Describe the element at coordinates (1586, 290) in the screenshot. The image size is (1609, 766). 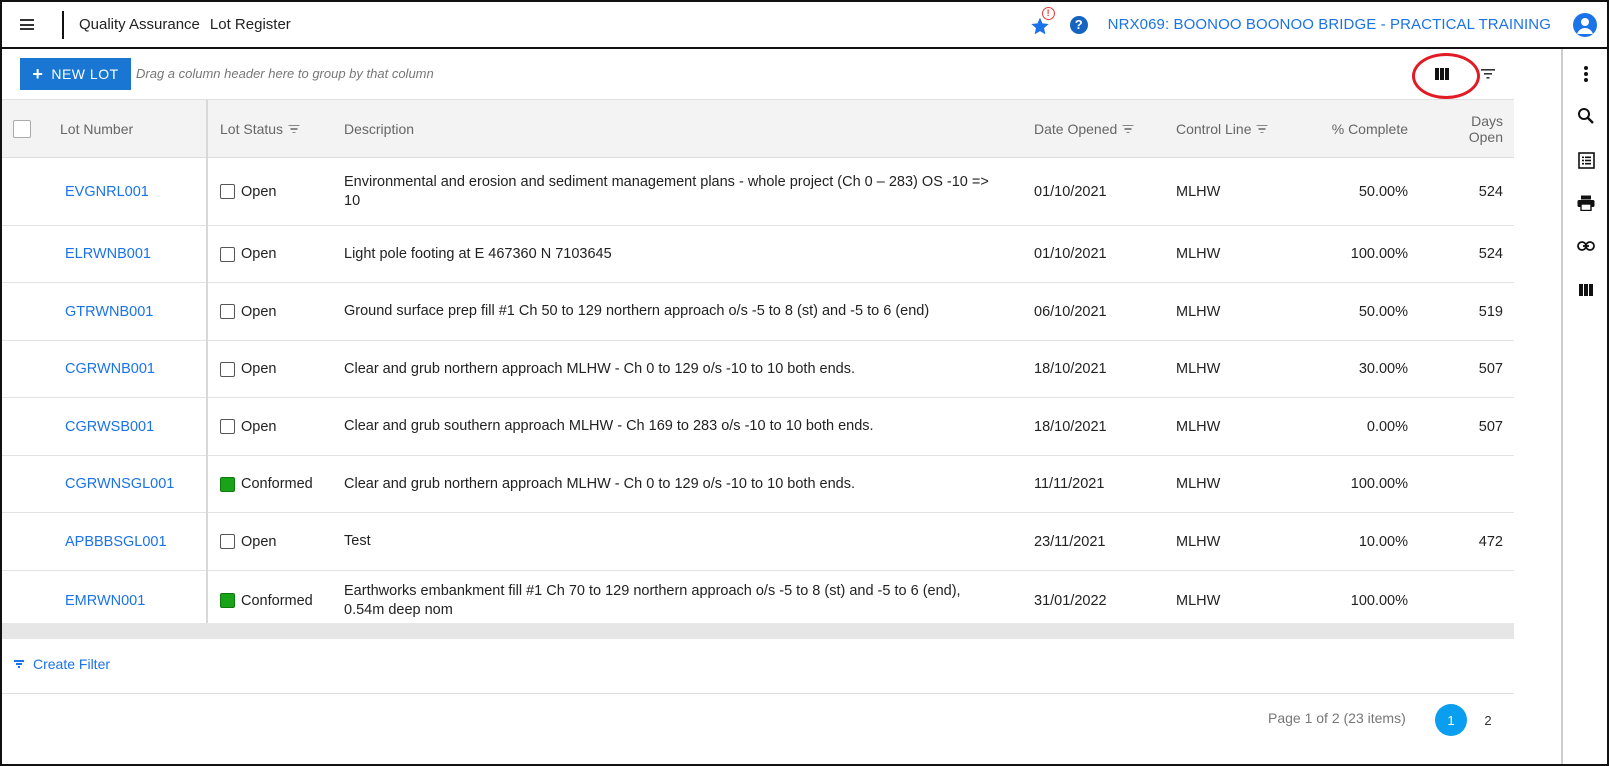
I see `column-chooser-rail-icon` at that location.